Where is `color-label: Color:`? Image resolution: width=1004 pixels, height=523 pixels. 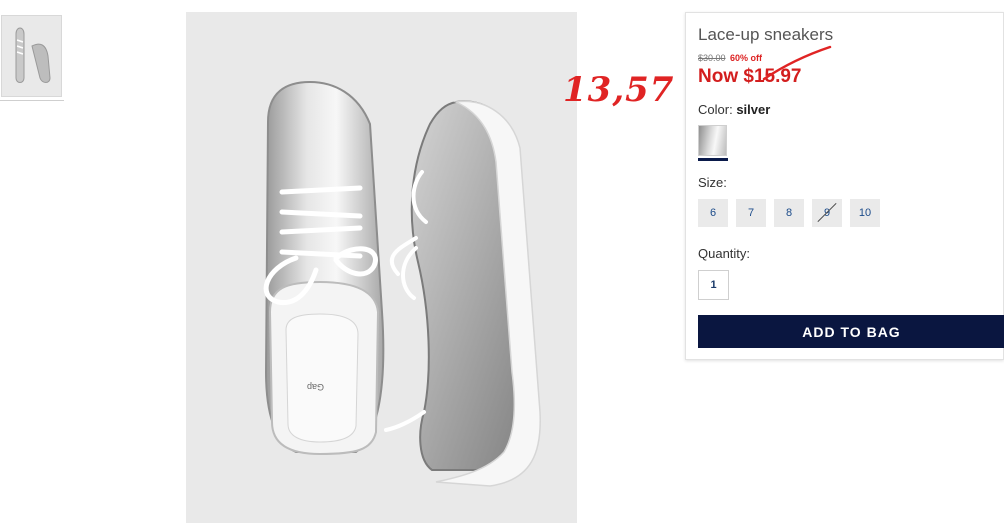
color-label: Color: is located at coordinates (715, 109).